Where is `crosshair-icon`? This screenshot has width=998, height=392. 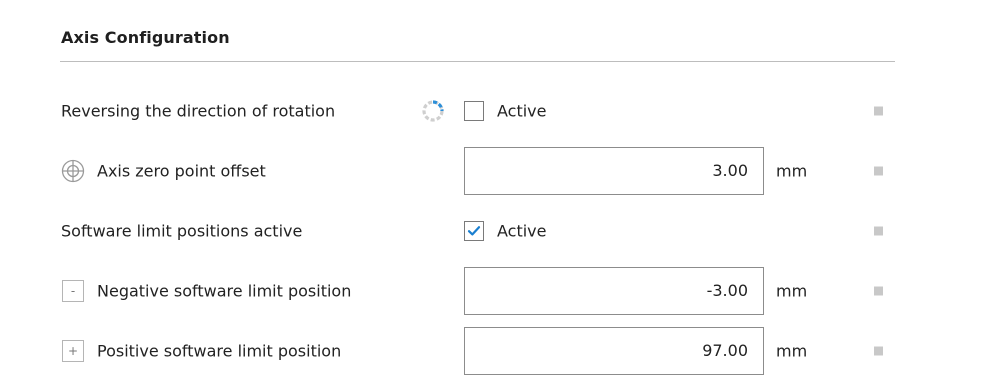 crosshair-icon is located at coordinates (73, 171).